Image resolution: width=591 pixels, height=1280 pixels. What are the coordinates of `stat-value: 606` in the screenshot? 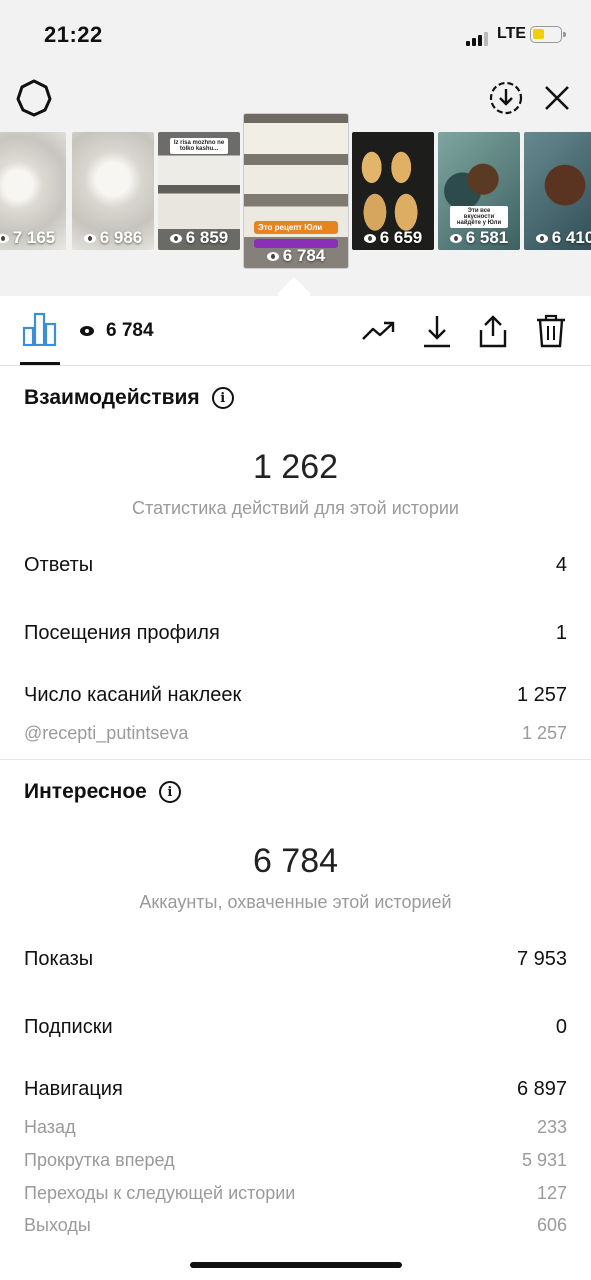 It's located at (551, 1225).